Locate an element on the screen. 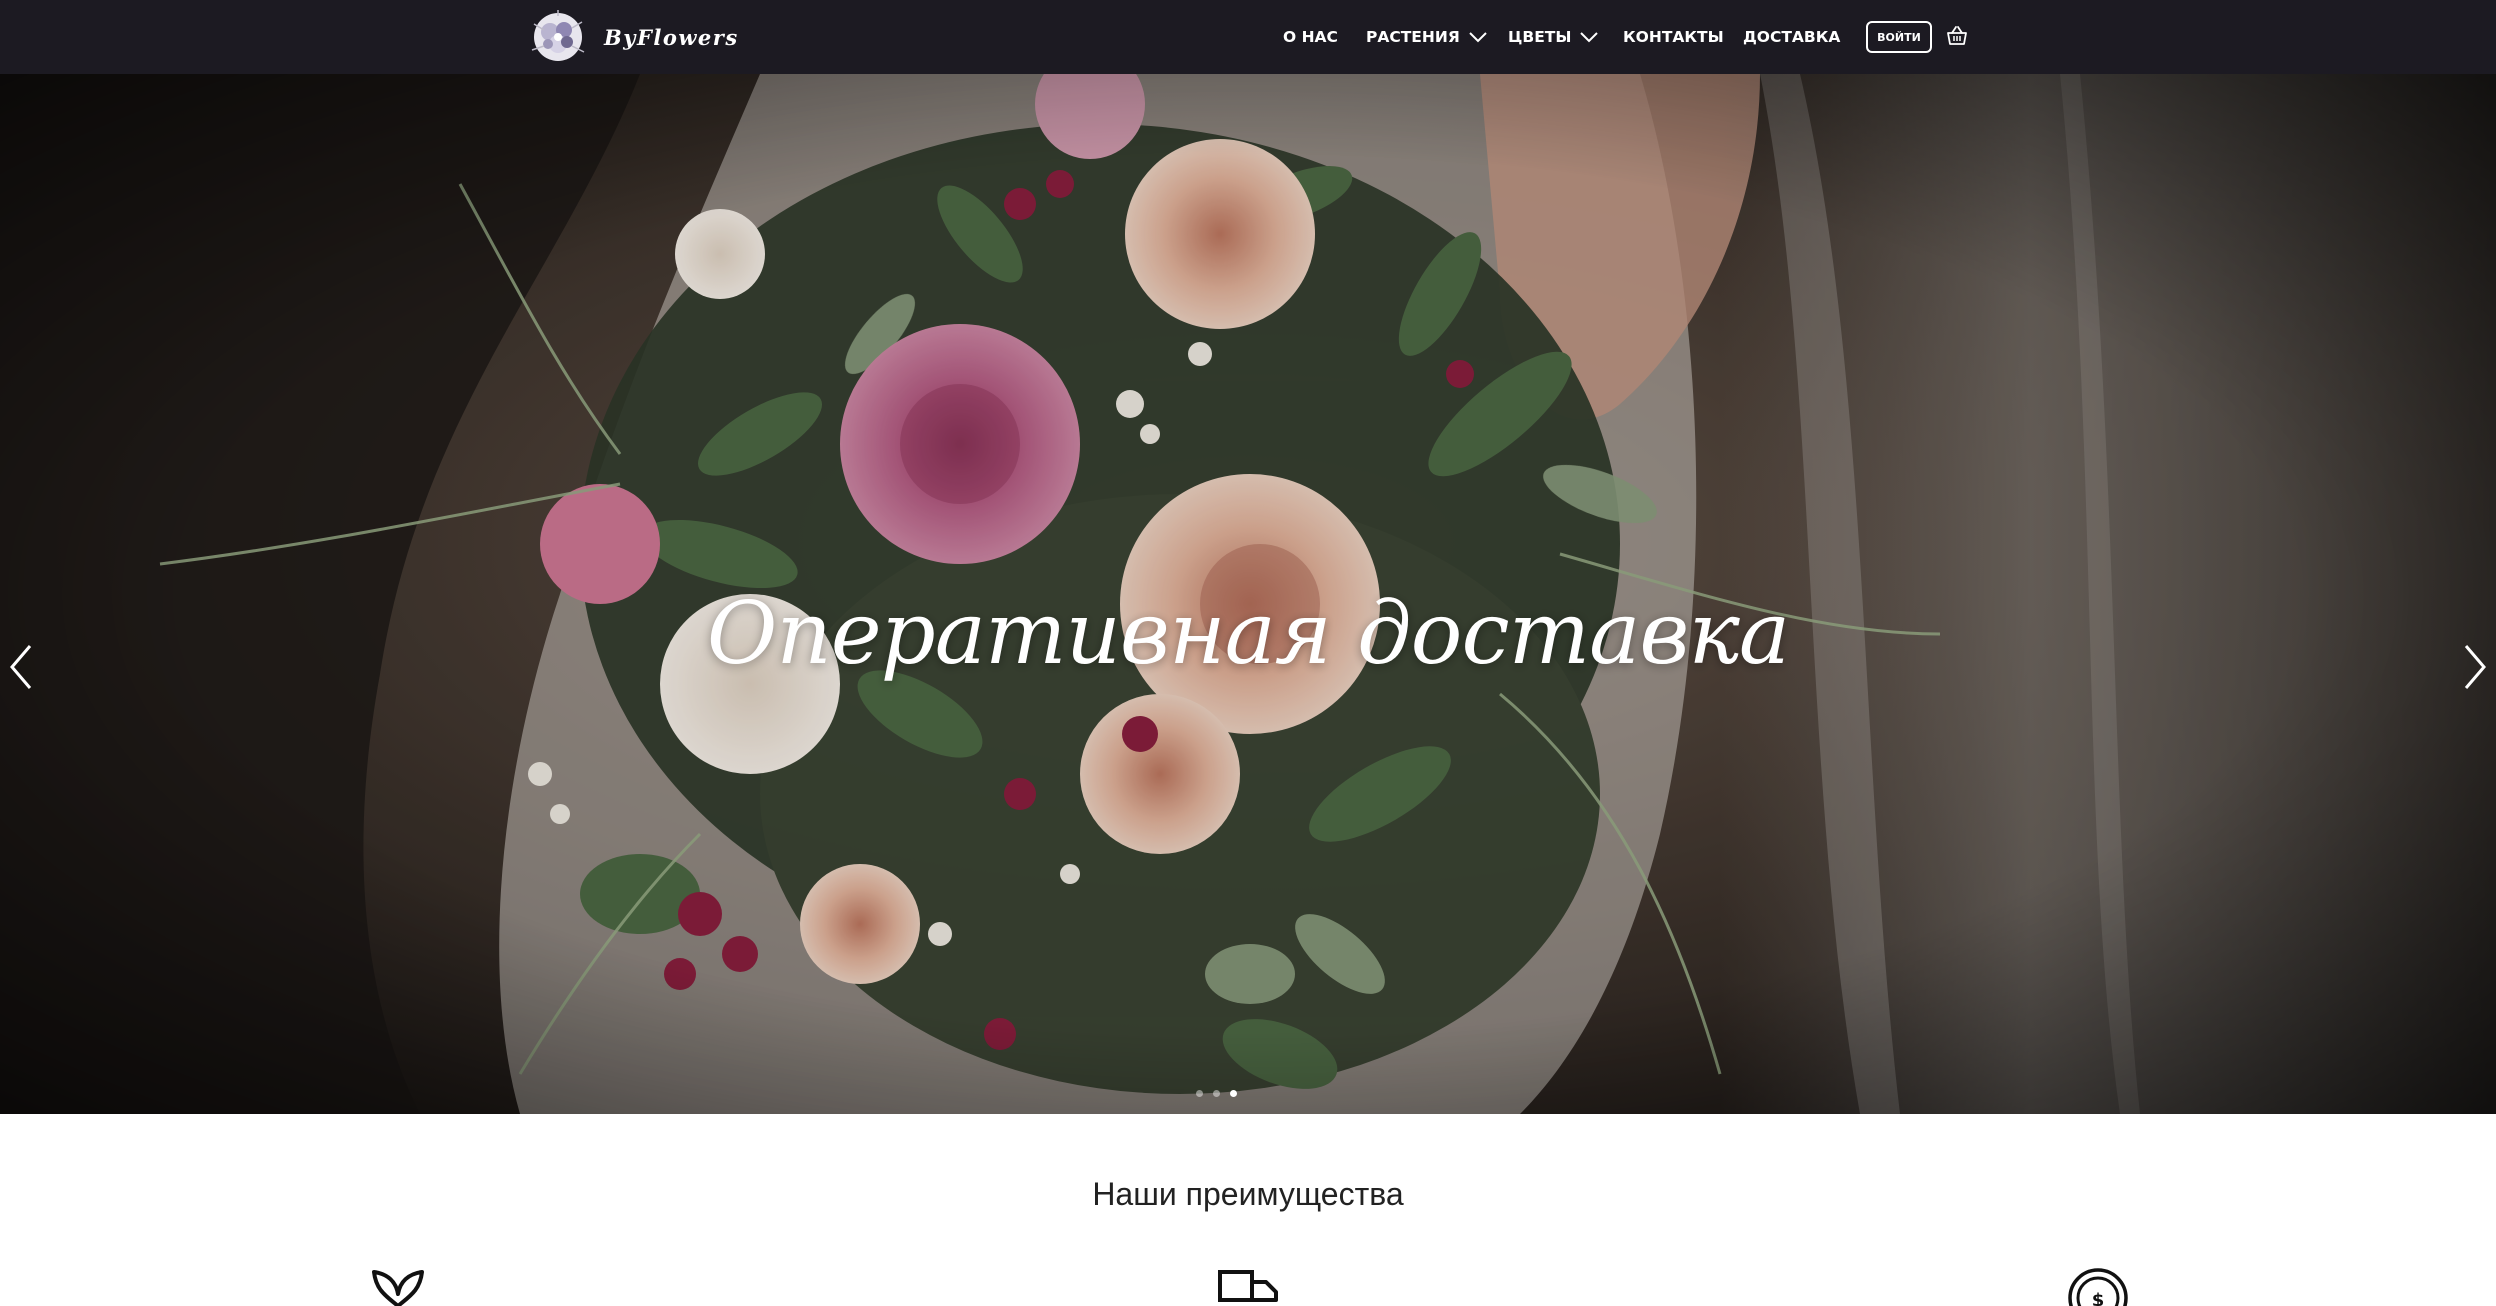 The image size is (2496, 1306). brand-name: ByFlowers is located at coordinates (671, 37).